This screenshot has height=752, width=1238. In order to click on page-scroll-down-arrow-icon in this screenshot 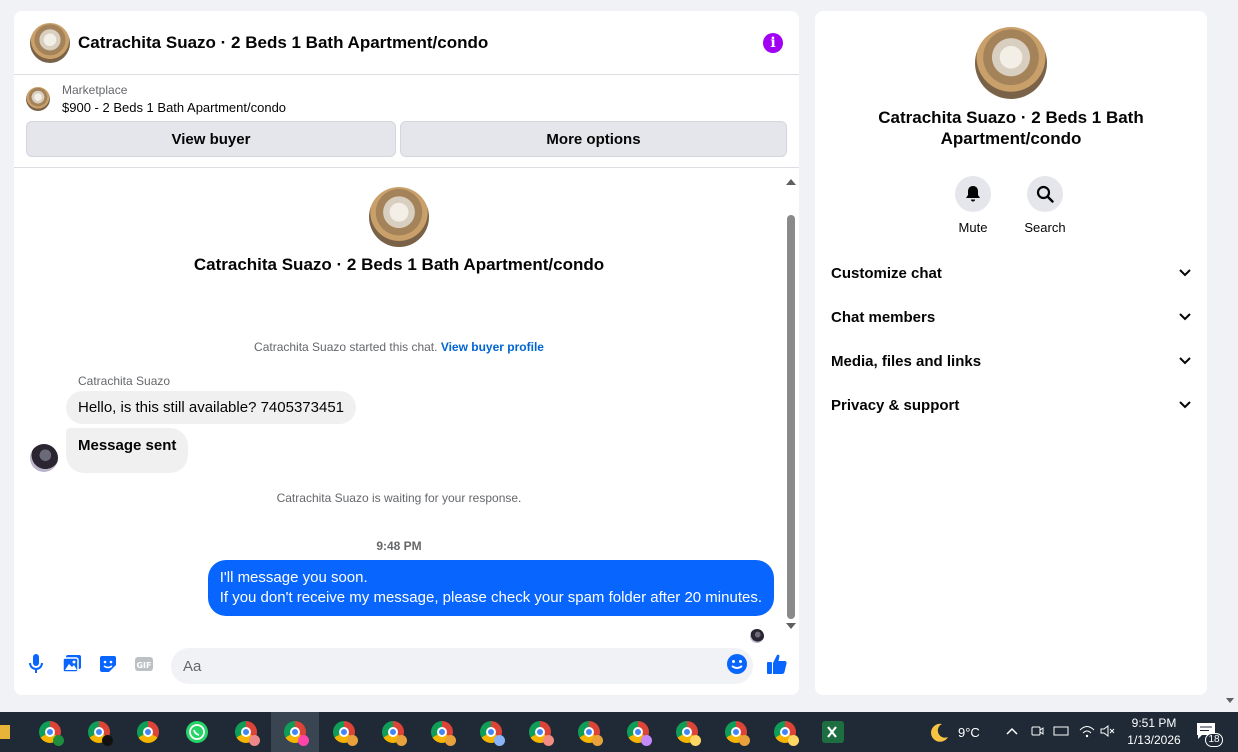, I will do `click(1230, 700)`.